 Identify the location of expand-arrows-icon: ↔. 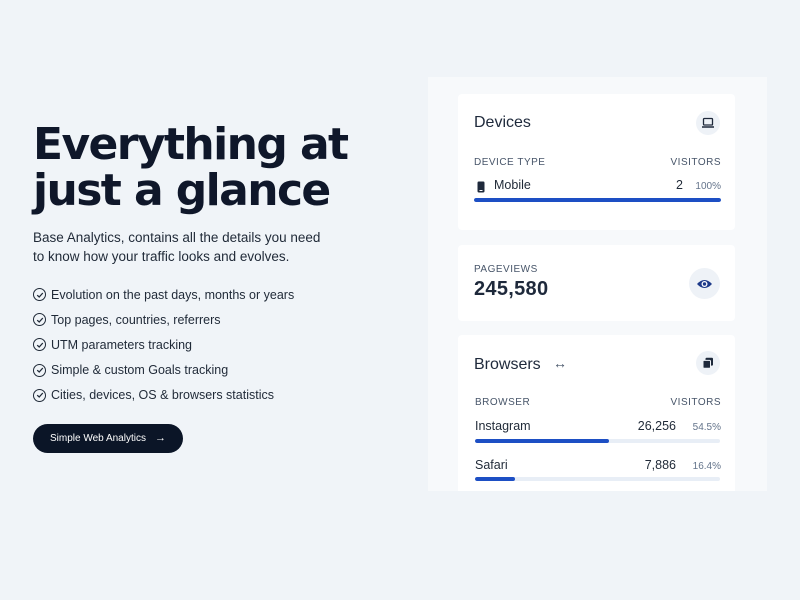
(560, 363).